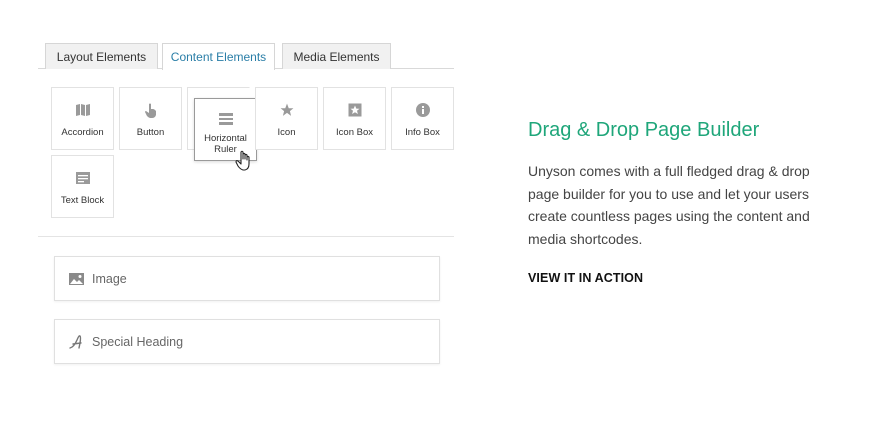  I want to click on element-tile-text-block: Text Block, so click(82, 186).